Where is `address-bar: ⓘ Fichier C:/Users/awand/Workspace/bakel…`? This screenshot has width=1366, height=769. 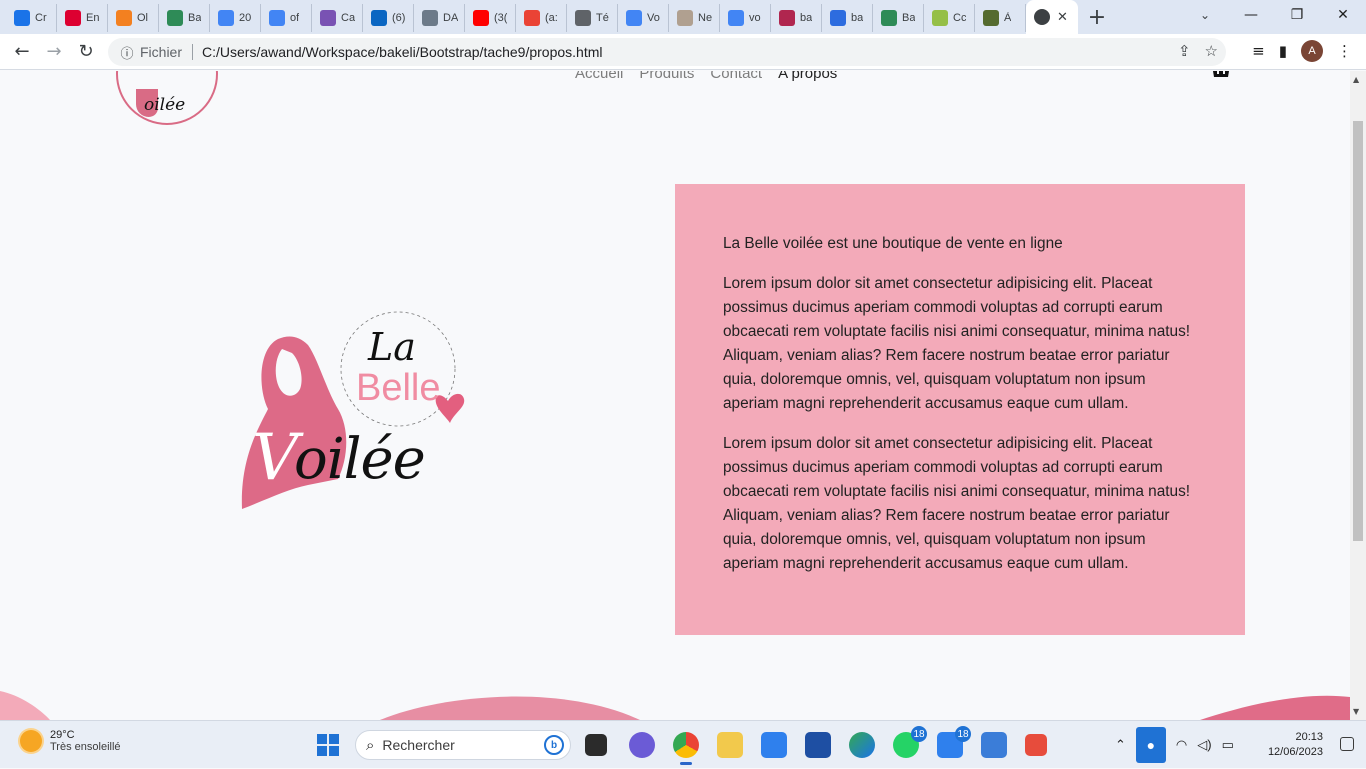 address-bar: ⓘ Fichier C:/Users/awand/Workspace/bakel… is located at coordinates (667, 52).